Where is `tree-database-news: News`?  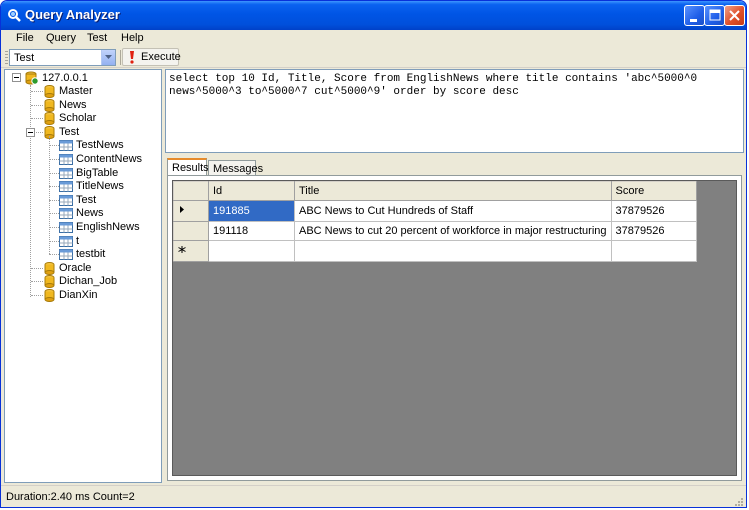 tree-database-news: News is located at coordinates (73, 105).